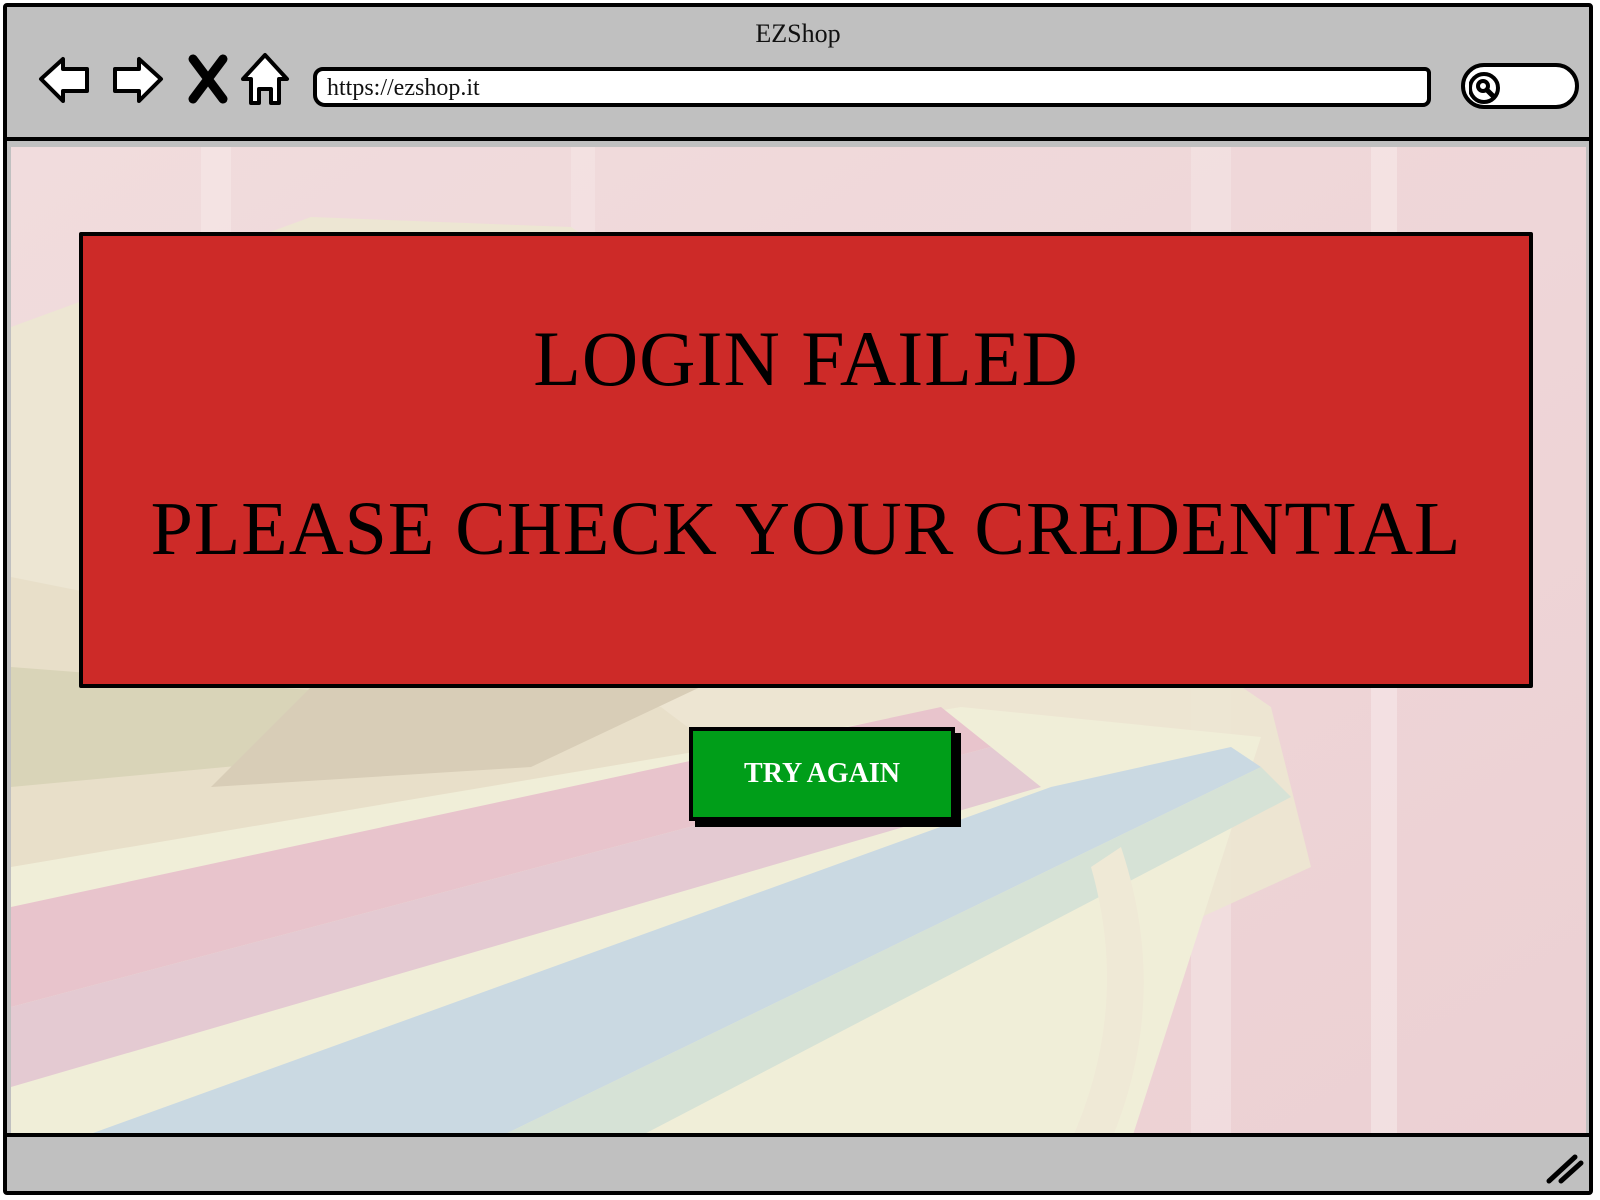  Describe the element at coordinates (65, 79) in the screenshot. I see `arrow-left-icon` at that location.